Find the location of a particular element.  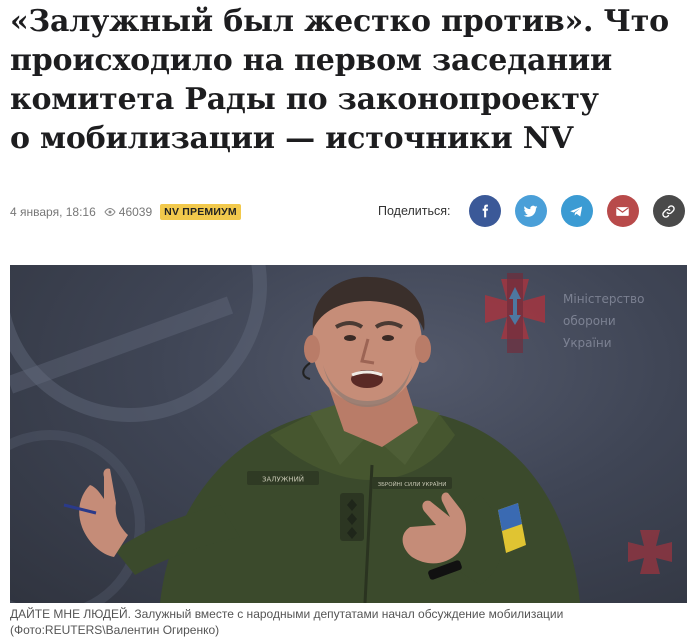

article-meta: 4 января, 18:16 46039 NV ПРЕМИУМ is located at coordinates (125, 212).